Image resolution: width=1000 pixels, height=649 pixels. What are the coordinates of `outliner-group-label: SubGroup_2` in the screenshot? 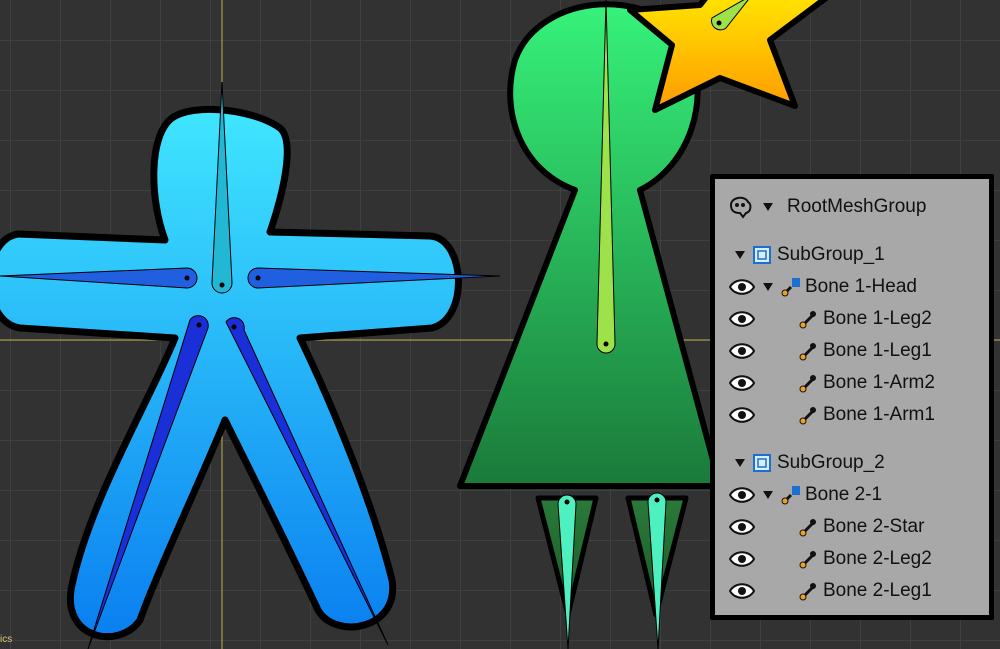 It's located at (831, 462).